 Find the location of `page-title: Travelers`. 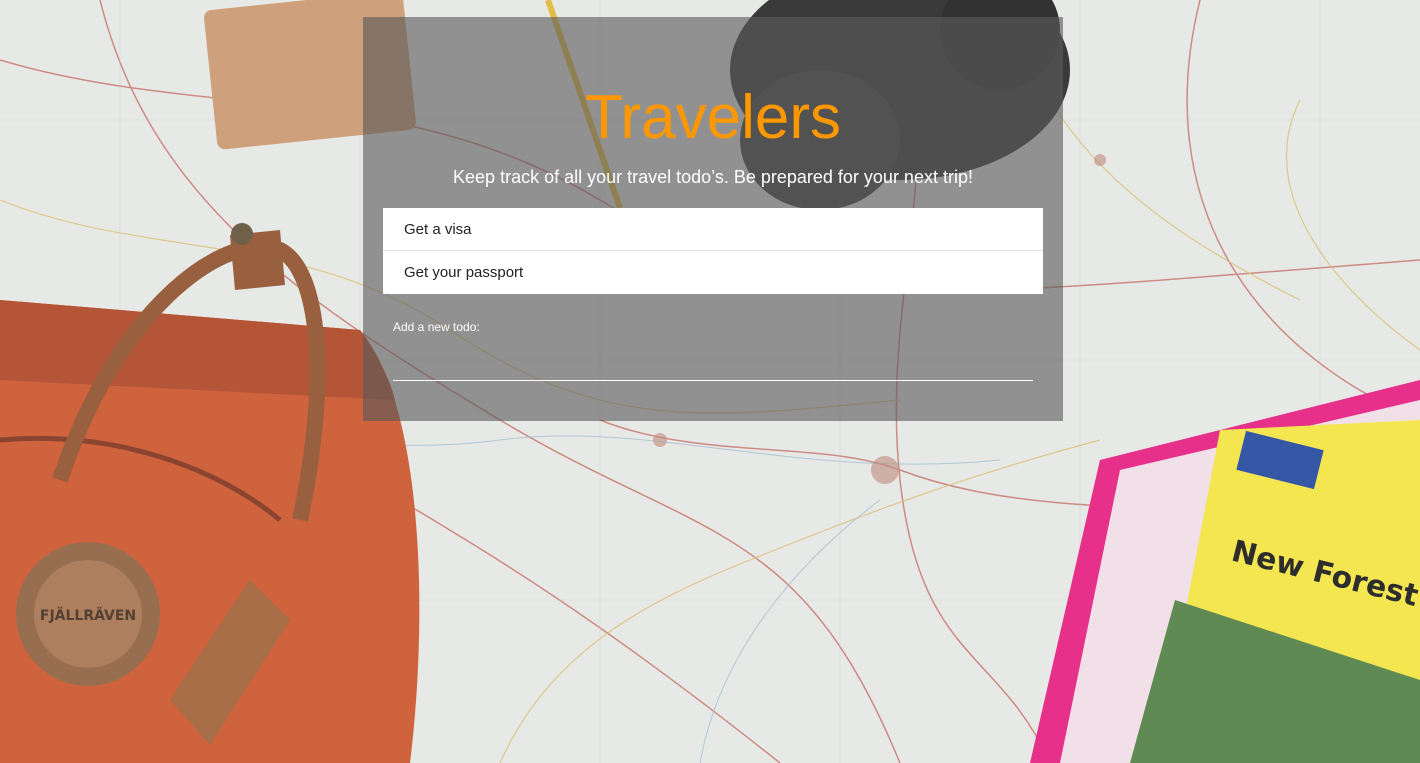

page-title: Travelers is located at coordinates (713, 117).